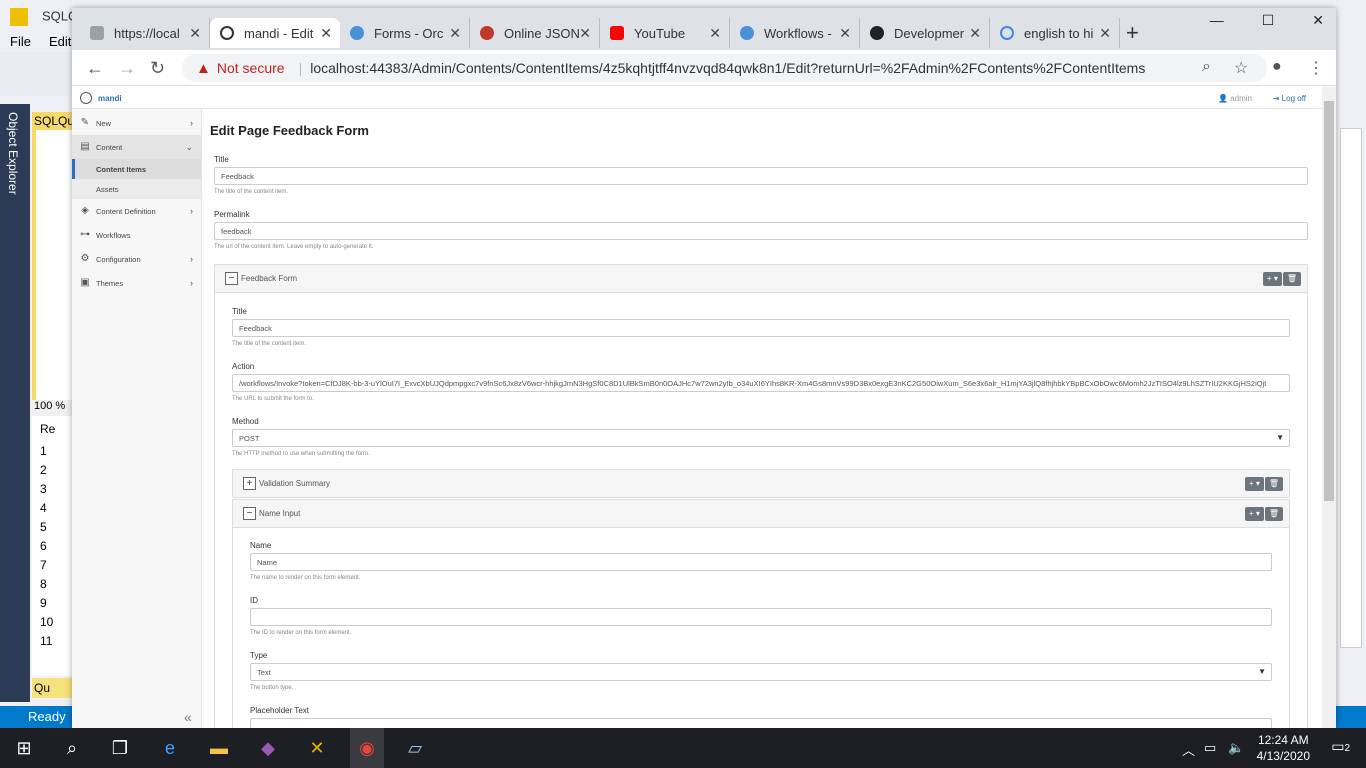 The height and width of the screenshot is (768, 1366). I want to click on admin-topbar: mandi 👤 admin ⇥ Log off, so click(697, 98).